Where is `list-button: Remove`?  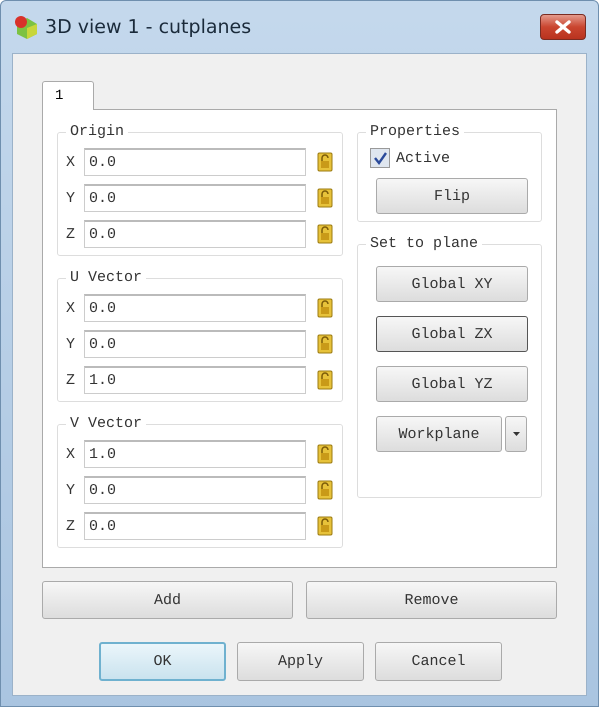 list-button: Remove is located at coordinates (431, 600).